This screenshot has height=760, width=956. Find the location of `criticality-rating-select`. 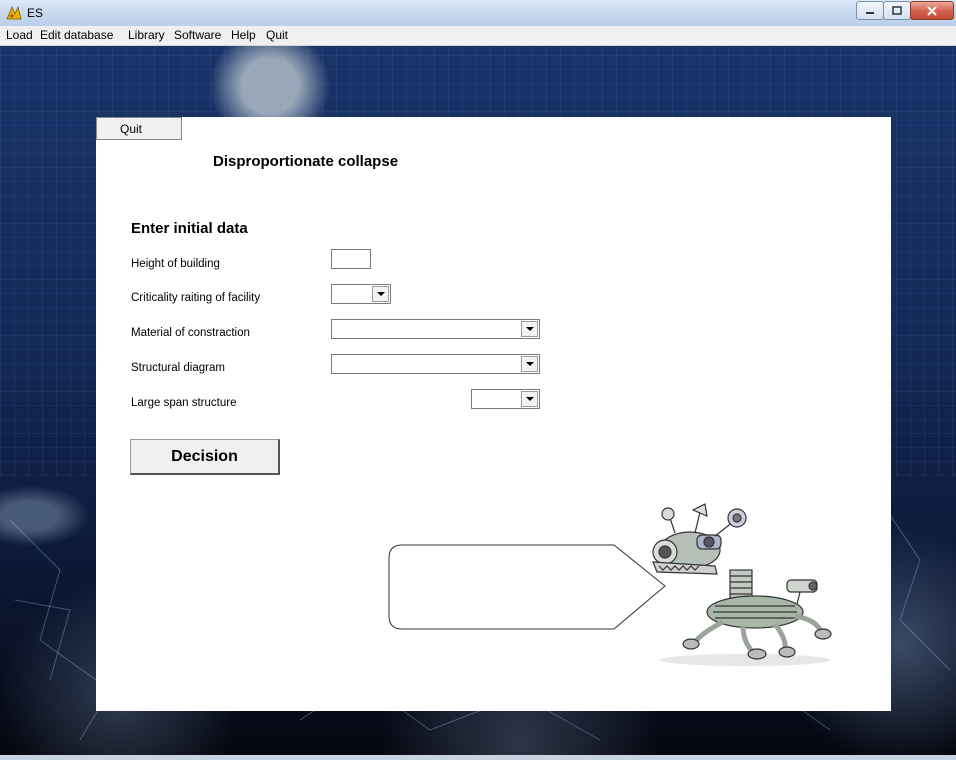

criticality-rating-select is located at coordinates (361, 294).